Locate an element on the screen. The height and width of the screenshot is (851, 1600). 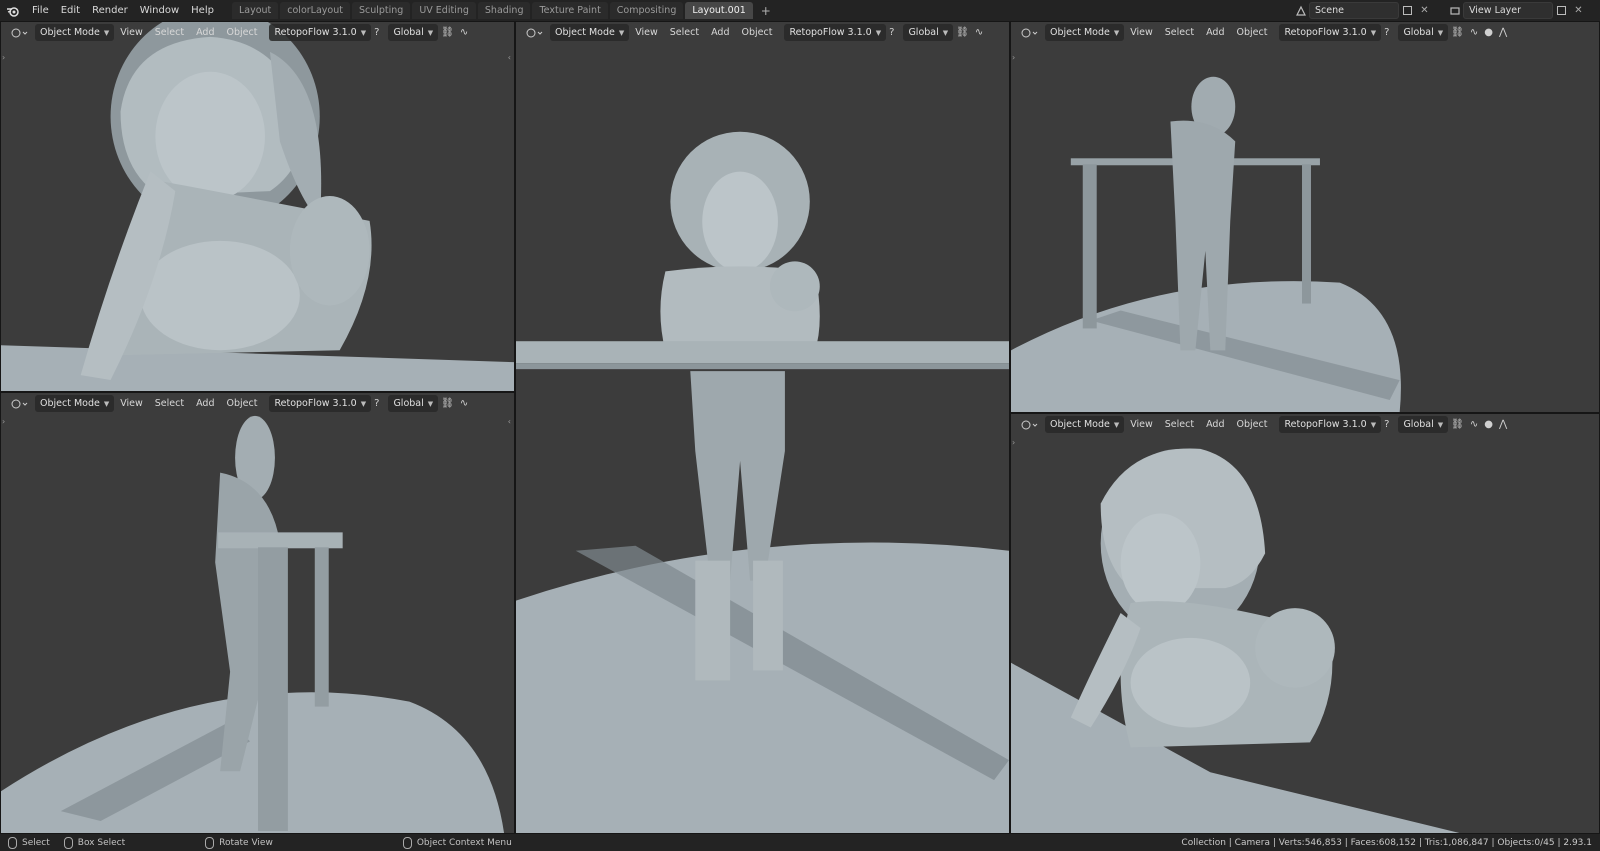
tab-texture-paint: Texture Paint is located at coordinates (570, 10).